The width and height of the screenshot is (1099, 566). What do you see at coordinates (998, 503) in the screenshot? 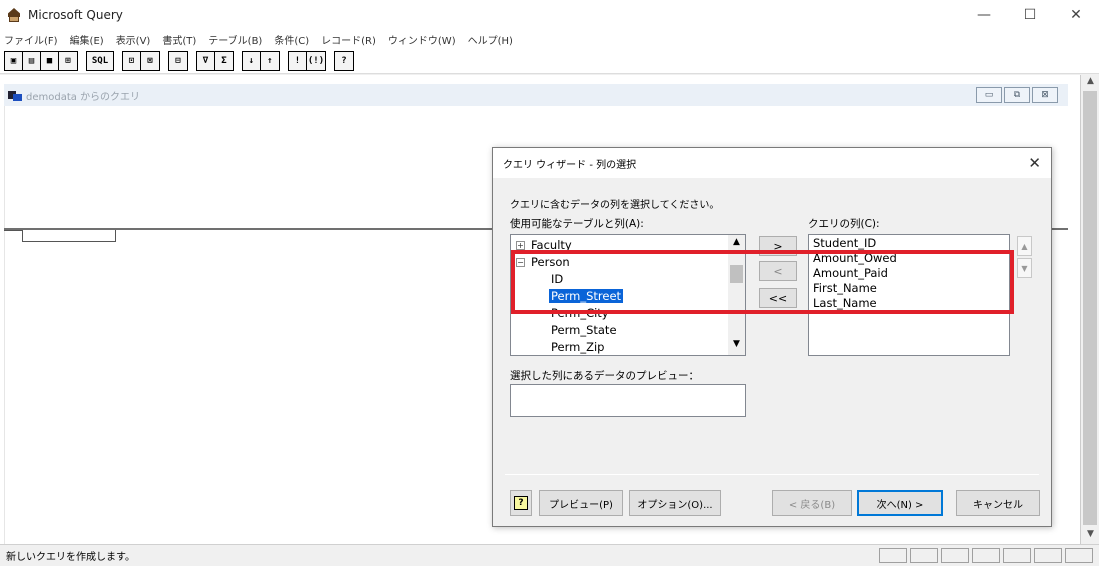
I see `cancel-button: キャンセル` at bounding box center [998, 503].